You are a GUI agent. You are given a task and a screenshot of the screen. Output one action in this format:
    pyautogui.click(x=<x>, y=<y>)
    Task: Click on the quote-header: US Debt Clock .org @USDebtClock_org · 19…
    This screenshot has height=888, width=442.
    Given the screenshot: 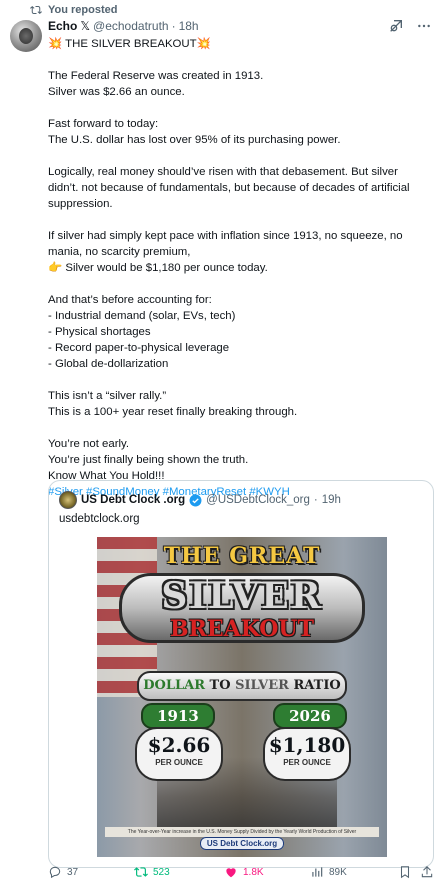 What is the action you would take?
    pyautogui.click(x=200, y=500)
    